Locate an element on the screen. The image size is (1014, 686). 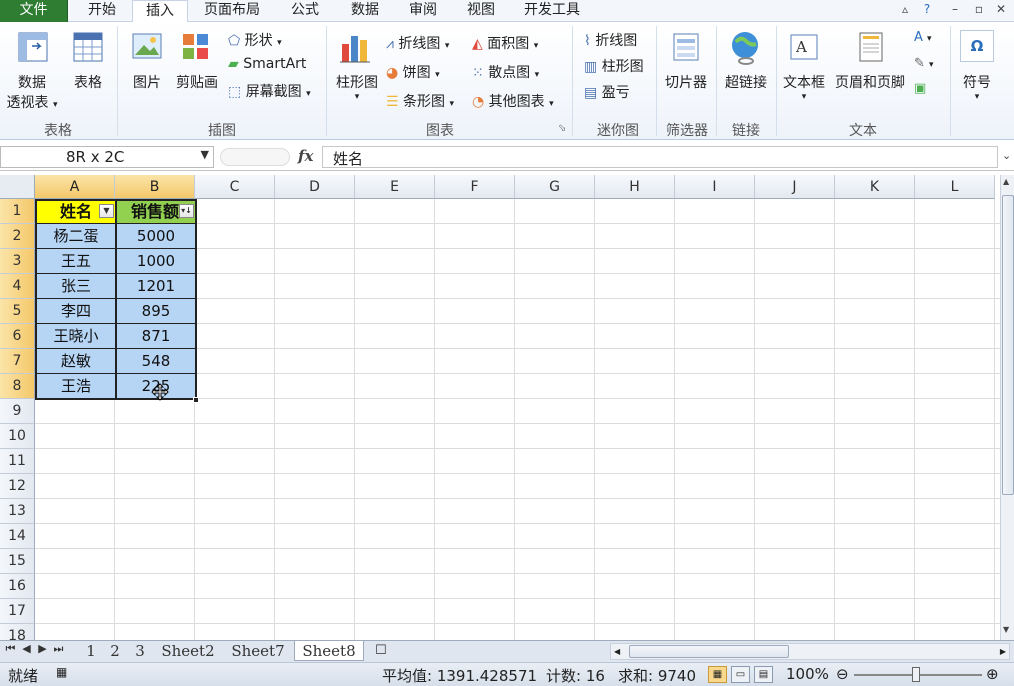
sales-cell: 1000 is located at coordinates (156, 261).